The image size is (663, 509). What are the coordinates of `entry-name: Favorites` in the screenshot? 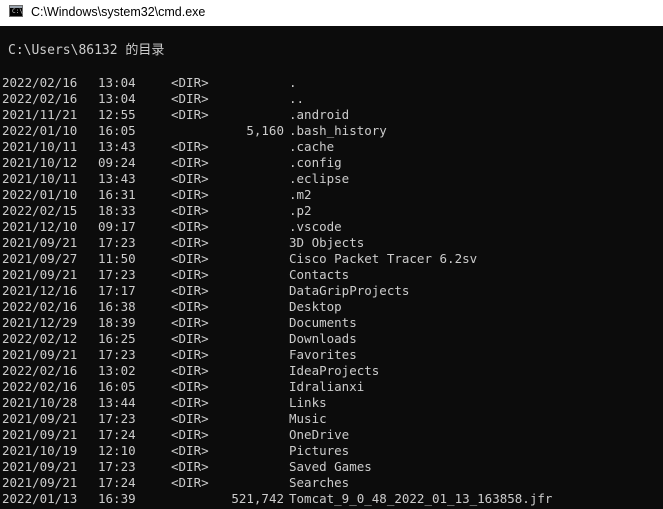 It's located at (323, 354).